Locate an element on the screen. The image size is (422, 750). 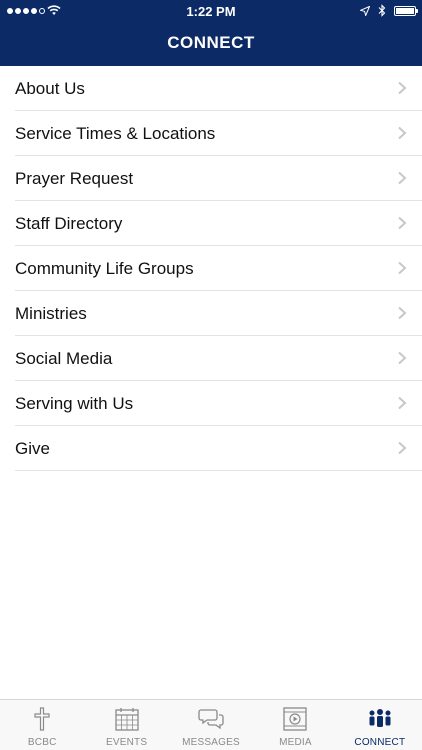
menu-item-label: Social Media is located at coordinates (64, 358).